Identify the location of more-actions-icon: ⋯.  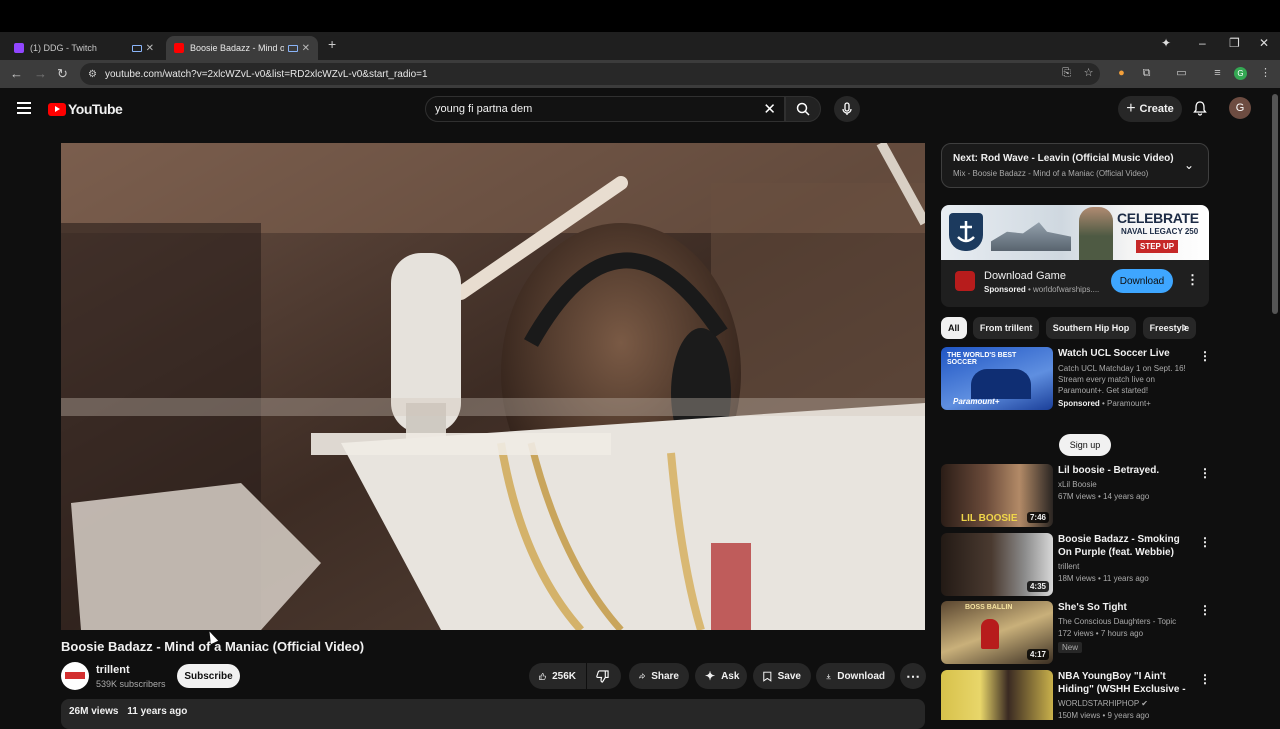
(913, 676).